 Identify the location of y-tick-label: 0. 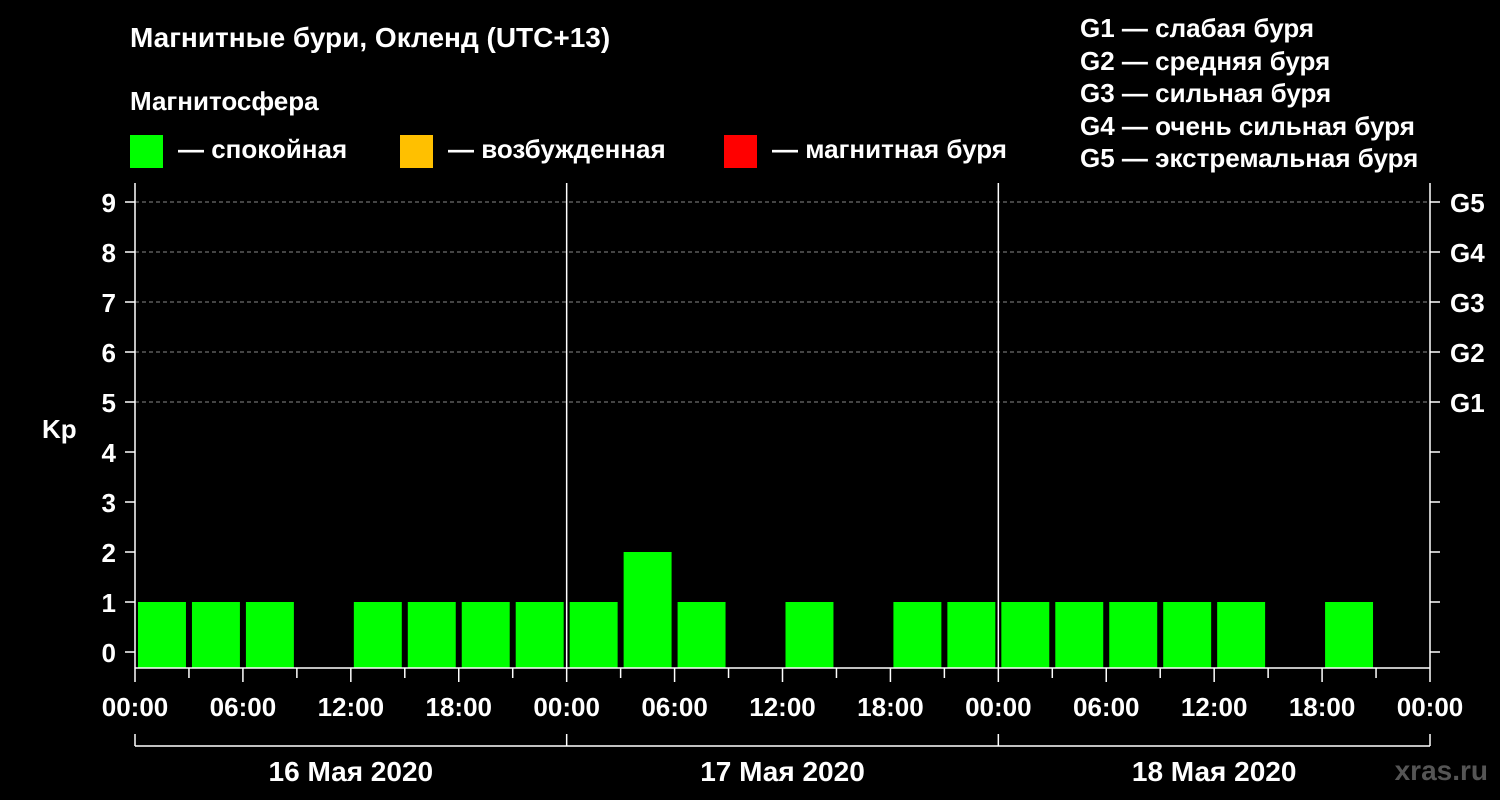
(109, 653).